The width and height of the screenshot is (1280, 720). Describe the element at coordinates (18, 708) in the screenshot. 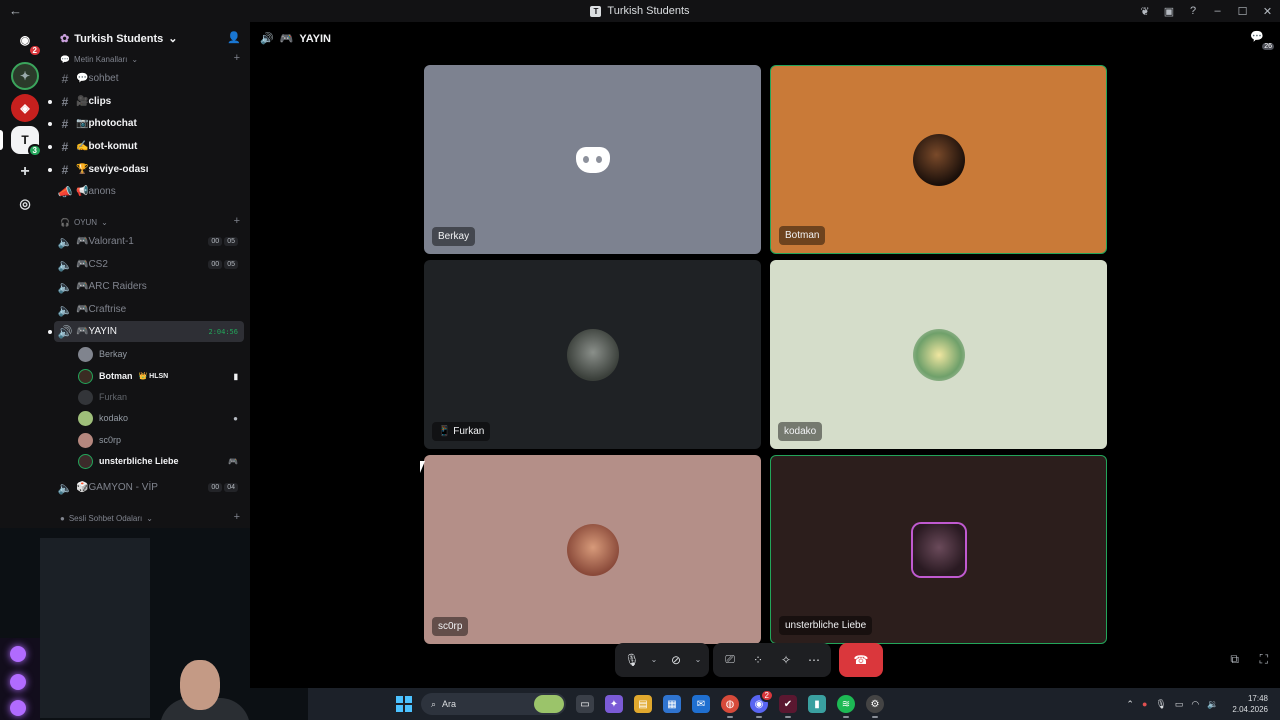

I see `webcam-led-light` at that location.